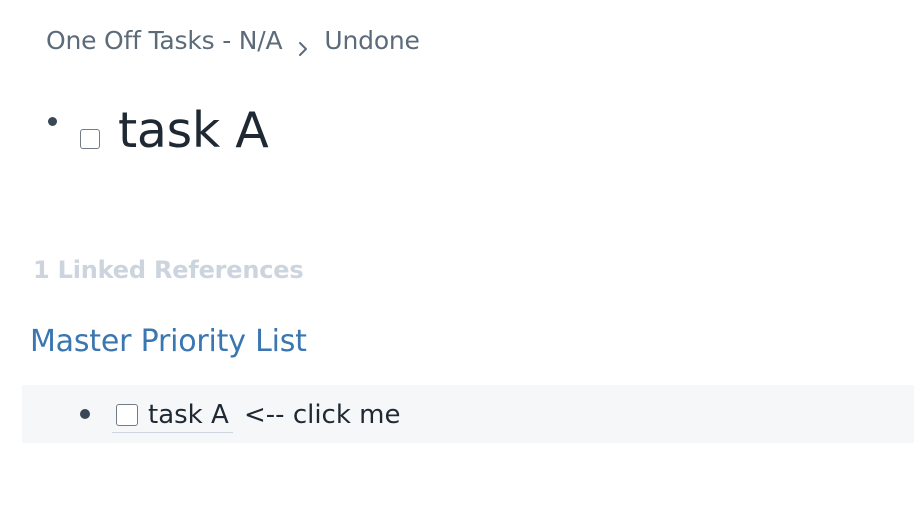  I want to click on breadcrumb-item-undone: Undone, so click(372, 40).